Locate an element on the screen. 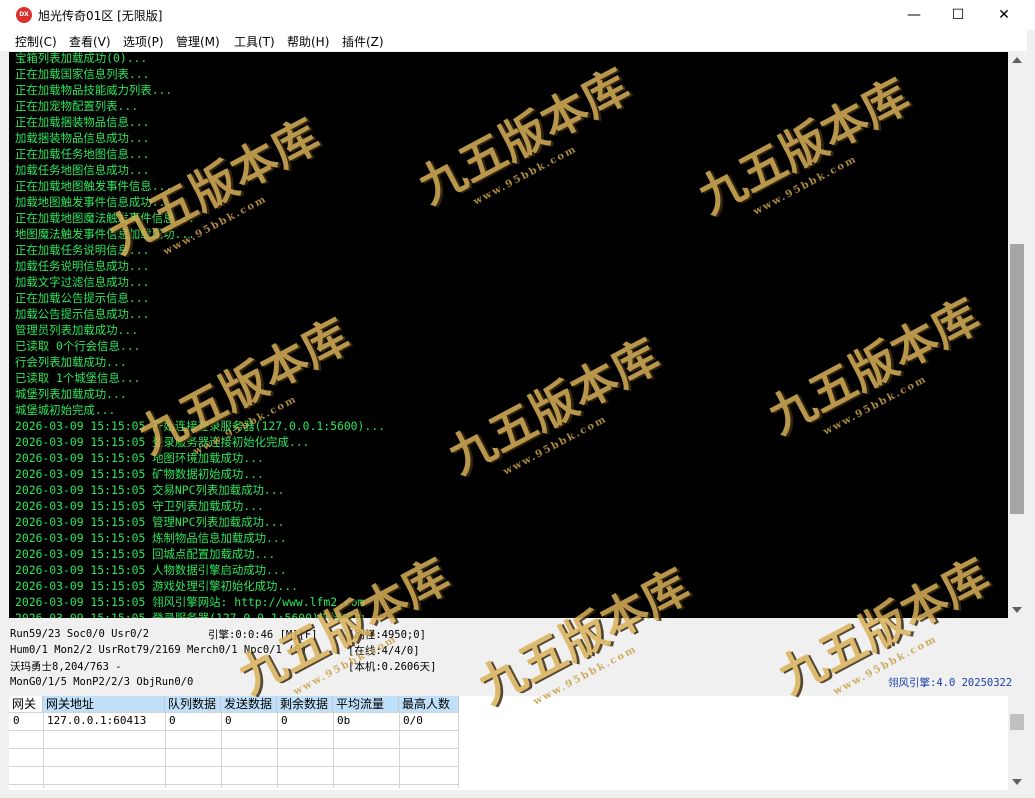  col-header-max-users: 最高人数 is located at coordinates (429, 704).